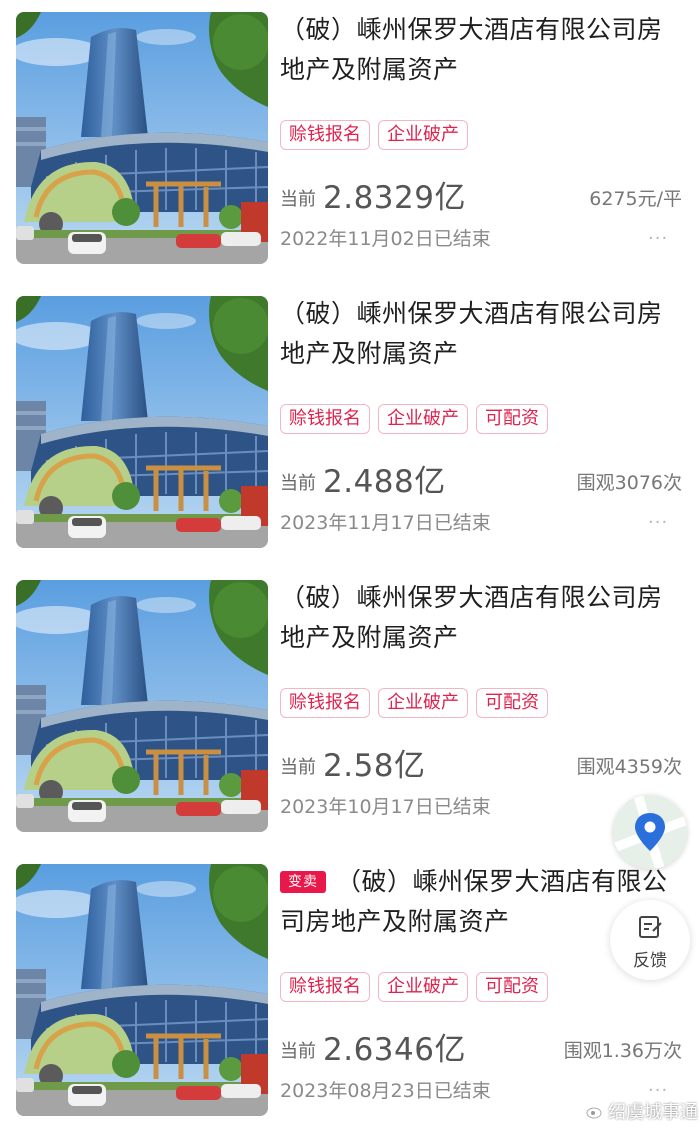 This screenshot has height=1136, width=700. I want to click on weibo-logo-icon, so click(594, 1111).